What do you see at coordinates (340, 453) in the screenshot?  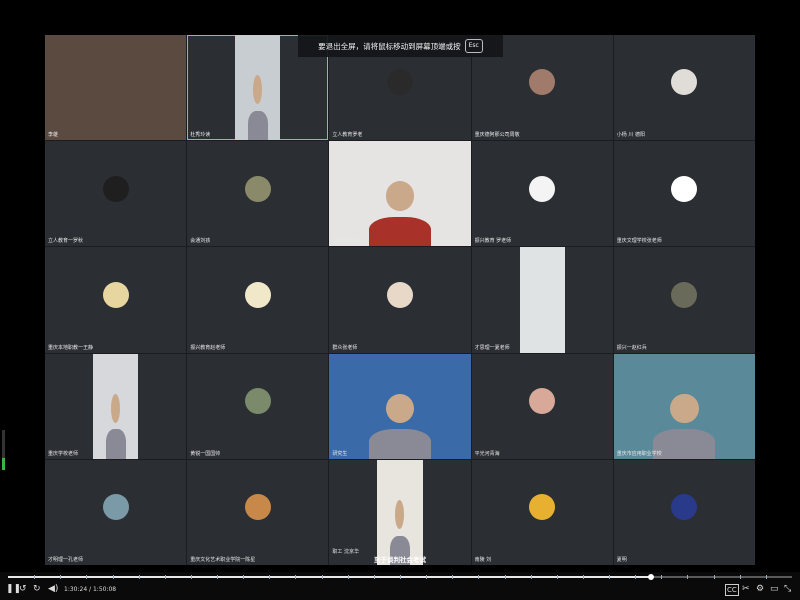 I see `participant-name: 研究生` at bounding box center [340, 453].